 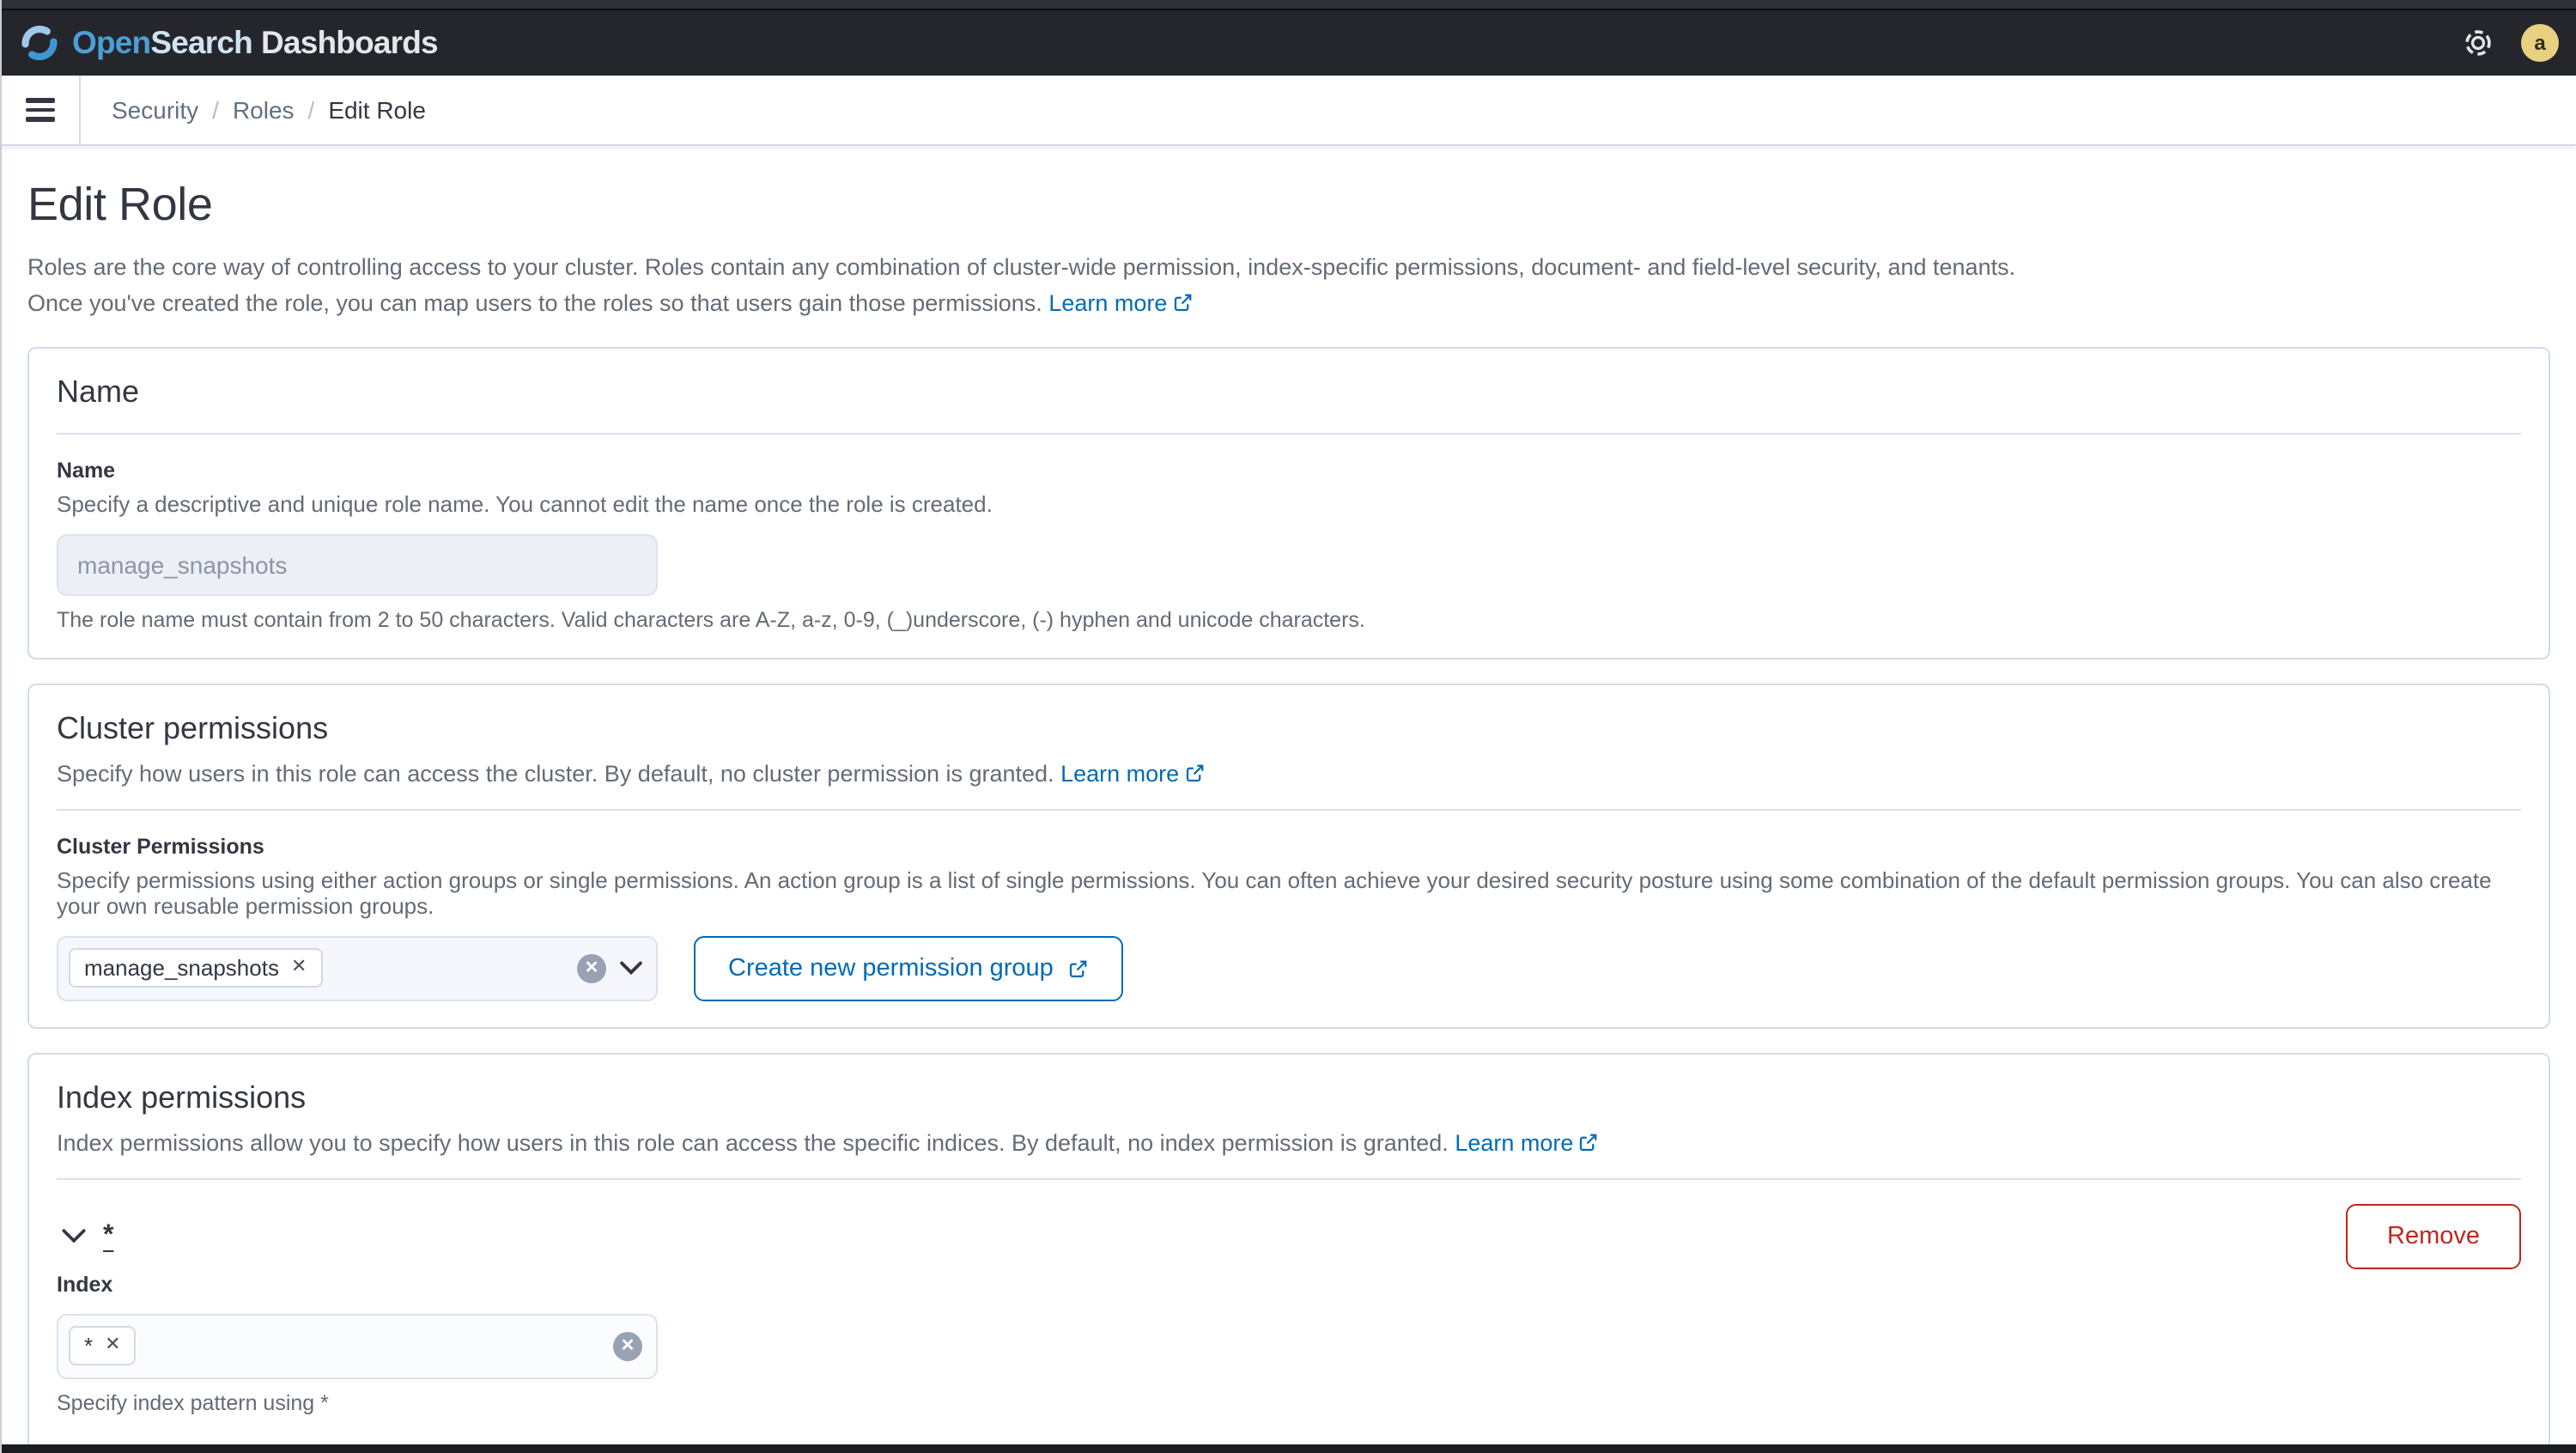 I want to click on breadcrumb: Security / Roles / Edit Role, so click(x=253, y=110).